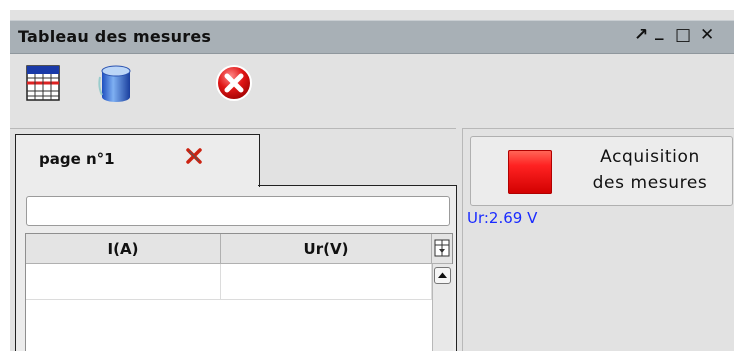 This screenshot has width=734, height=351. Describe the element at coordinates (372, 37) in the screenshot. I see `window-titlebar: Tableau des mesures ↗ _ □ ✕` at that location.